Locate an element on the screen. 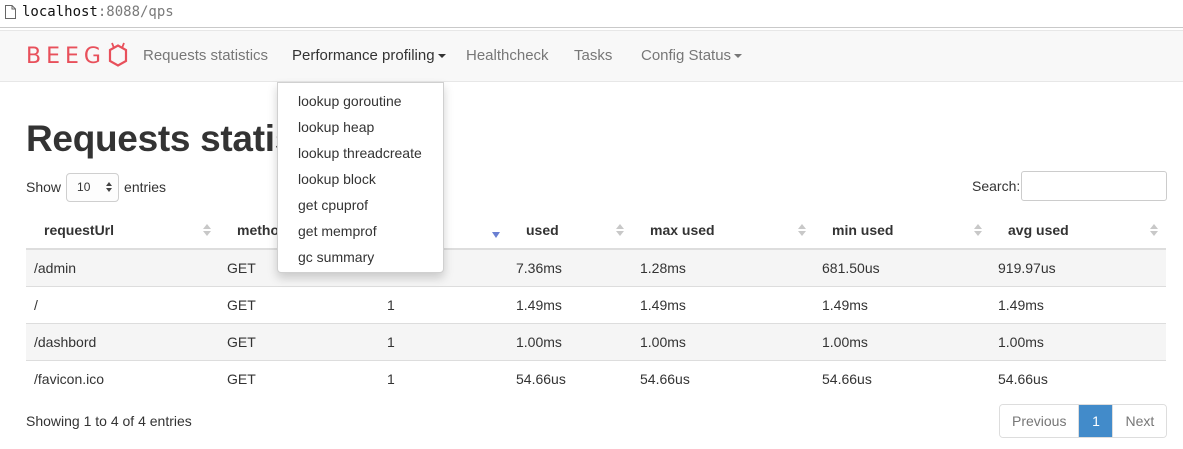  column-header-min-used: min used is located at coordinates (902, 230).